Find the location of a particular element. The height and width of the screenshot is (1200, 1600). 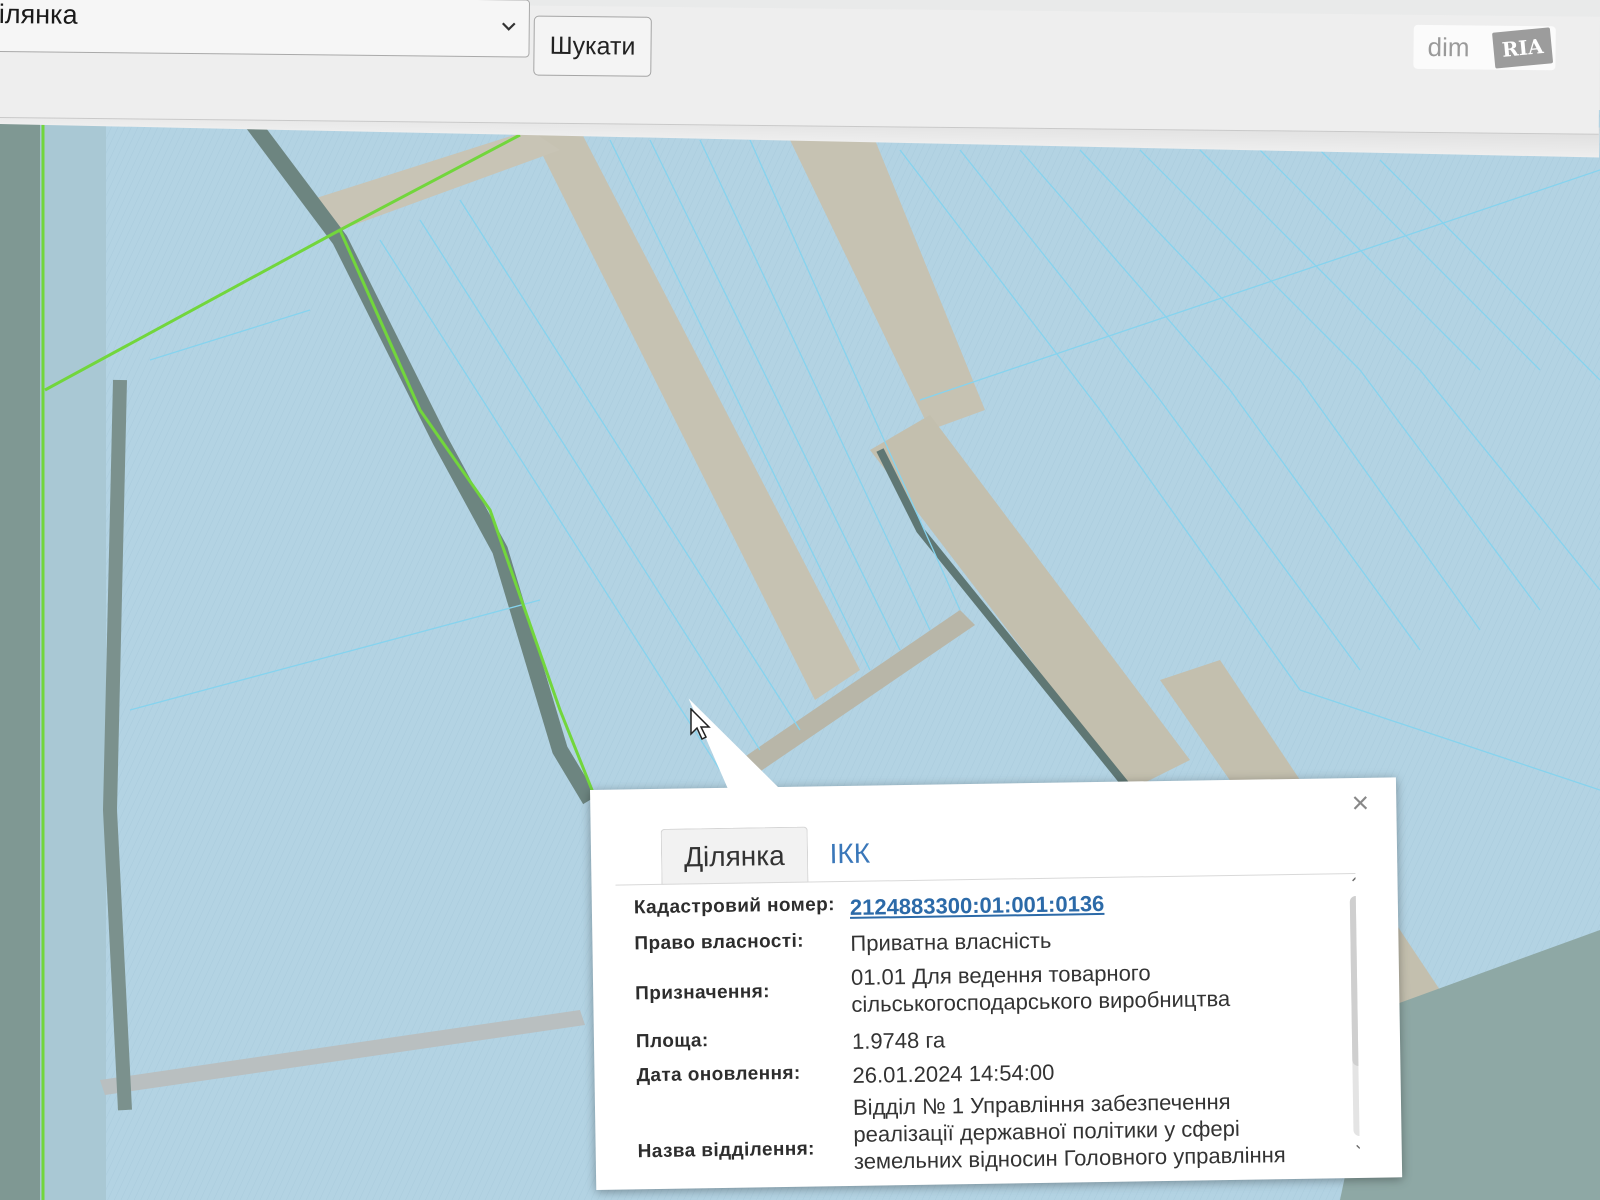

details-scrollbar: ⌃ ⌄ is located at coordinates (1352, 1019).